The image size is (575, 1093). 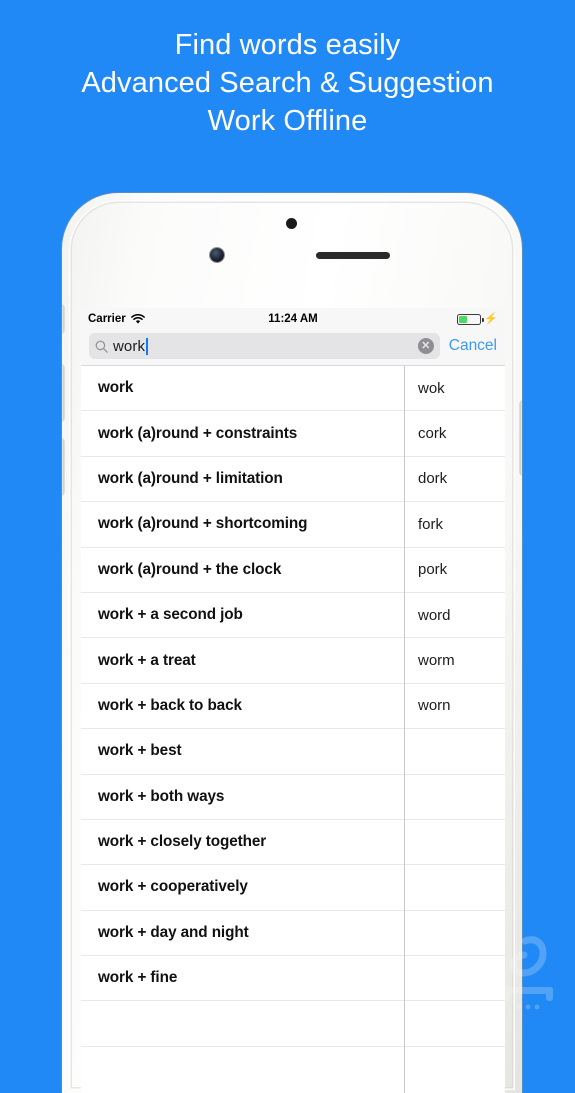 What do you see at coordinates (63, 393) in the screenshot?
I see `volume-up-button` at bounding box center [63, 393].